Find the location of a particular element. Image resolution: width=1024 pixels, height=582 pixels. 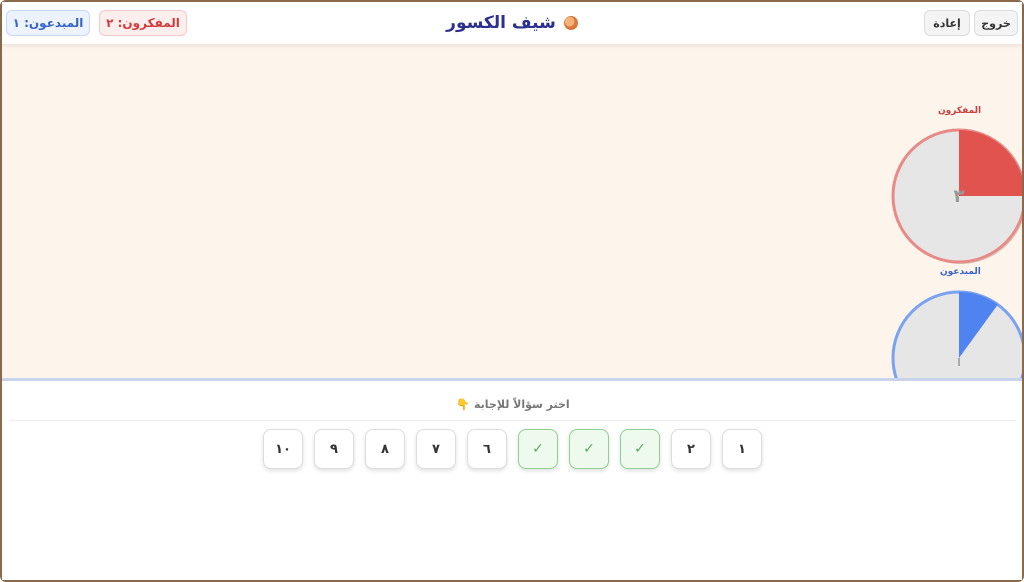

pizza-icon is located at coordinates (570, 23).